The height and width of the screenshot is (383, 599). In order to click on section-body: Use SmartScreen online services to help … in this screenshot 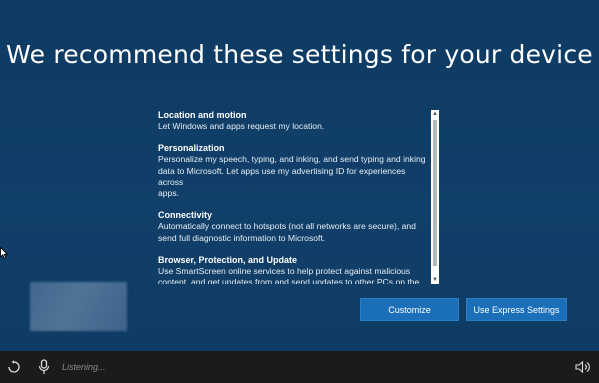, I will do `click(289, 275)`.